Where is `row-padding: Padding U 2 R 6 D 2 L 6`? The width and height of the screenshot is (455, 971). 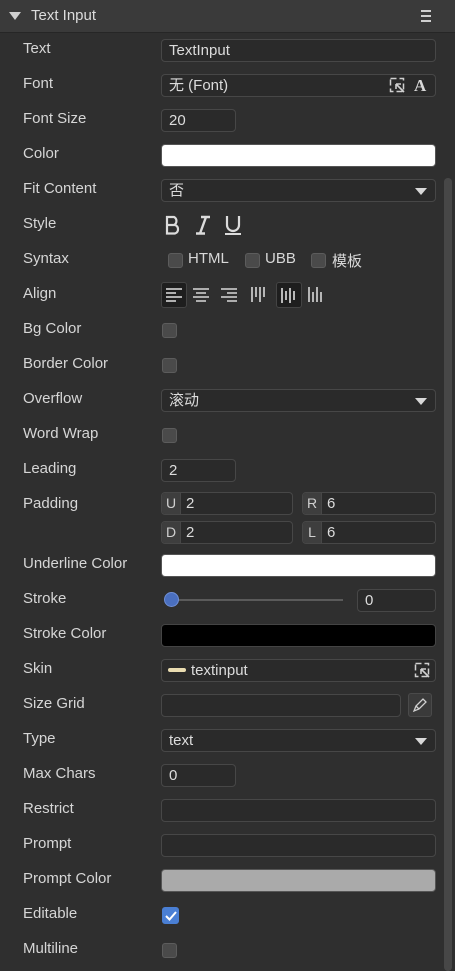 row-padding: Padding U 2 R 6 D 2 L 6 is located at coordinates (227, 518).